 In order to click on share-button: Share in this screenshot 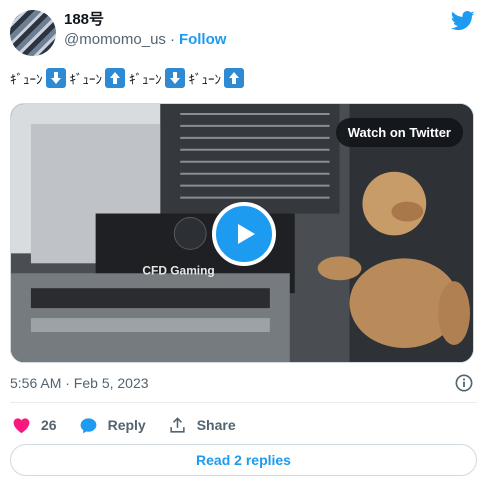, I will do `click(202, 425)`.